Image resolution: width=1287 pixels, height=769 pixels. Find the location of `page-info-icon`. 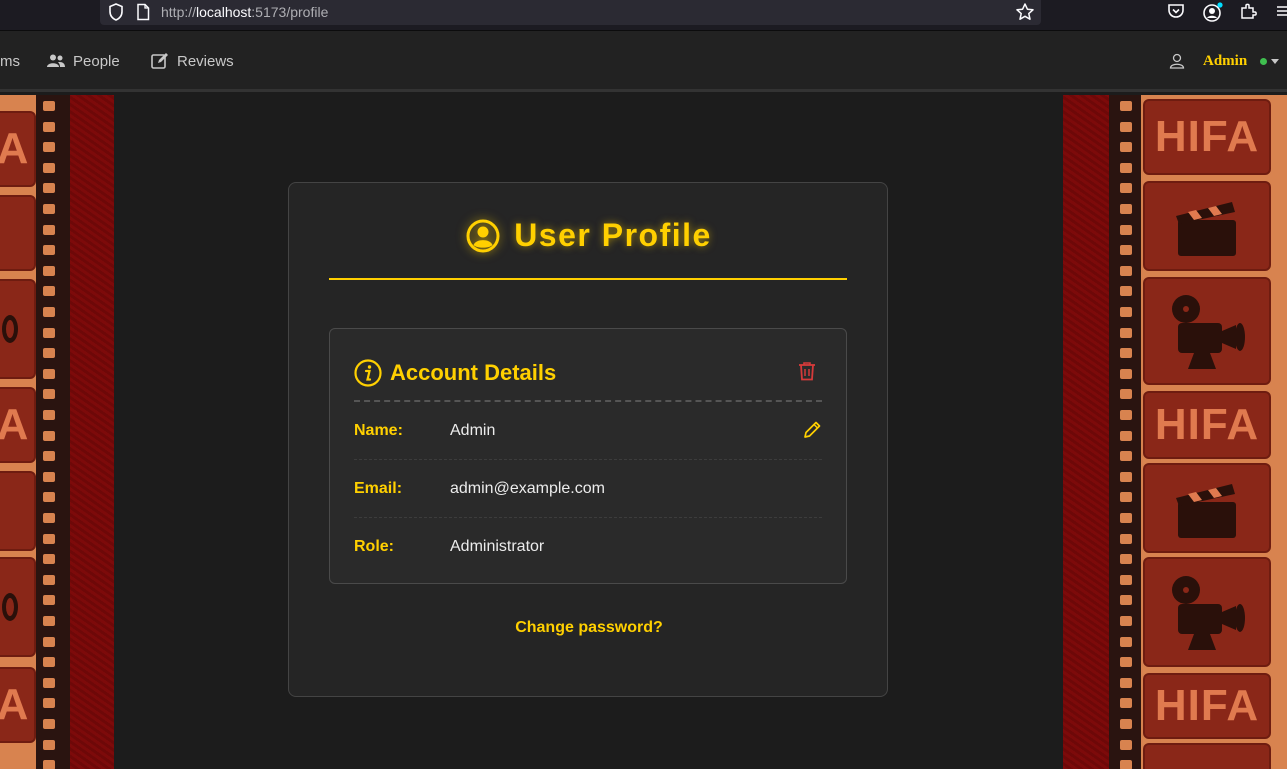

page-info-icon is located at coordinates (143, 12).